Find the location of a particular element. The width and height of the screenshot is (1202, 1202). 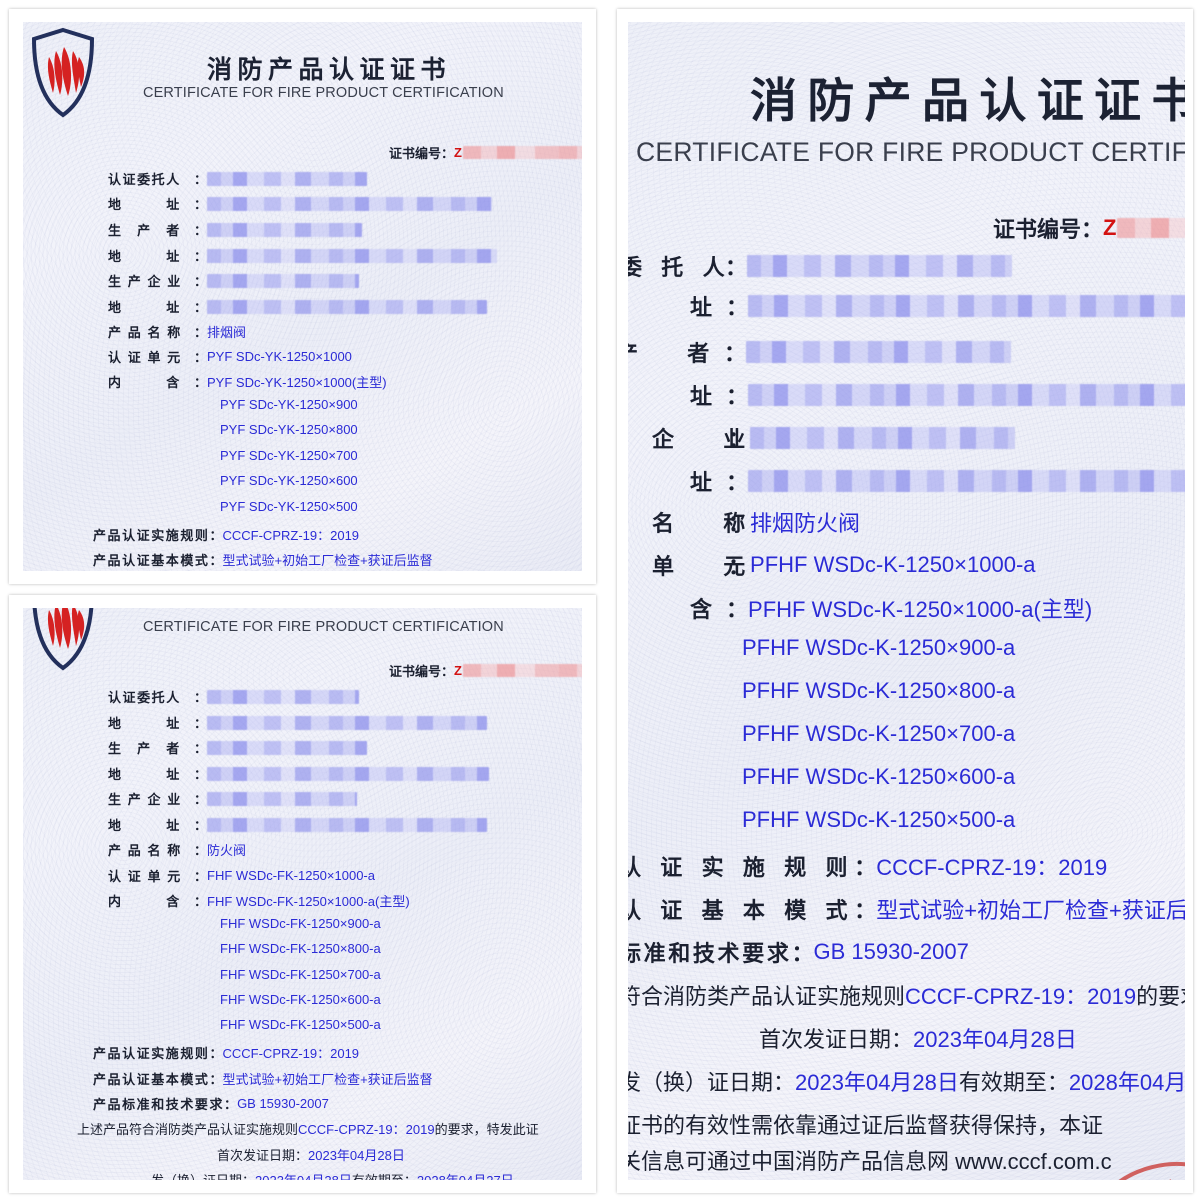

value-product-name: 排烟阀 is located at coordinates (227, 332).